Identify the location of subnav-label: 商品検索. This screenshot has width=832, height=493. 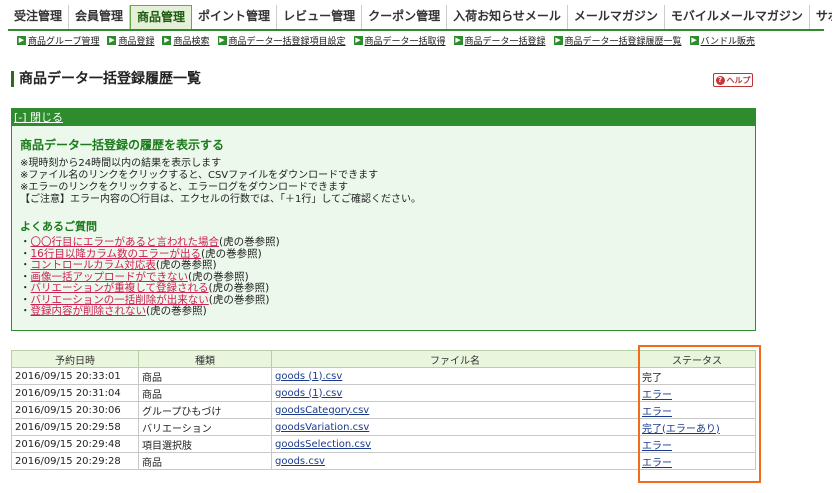
(191, 40).